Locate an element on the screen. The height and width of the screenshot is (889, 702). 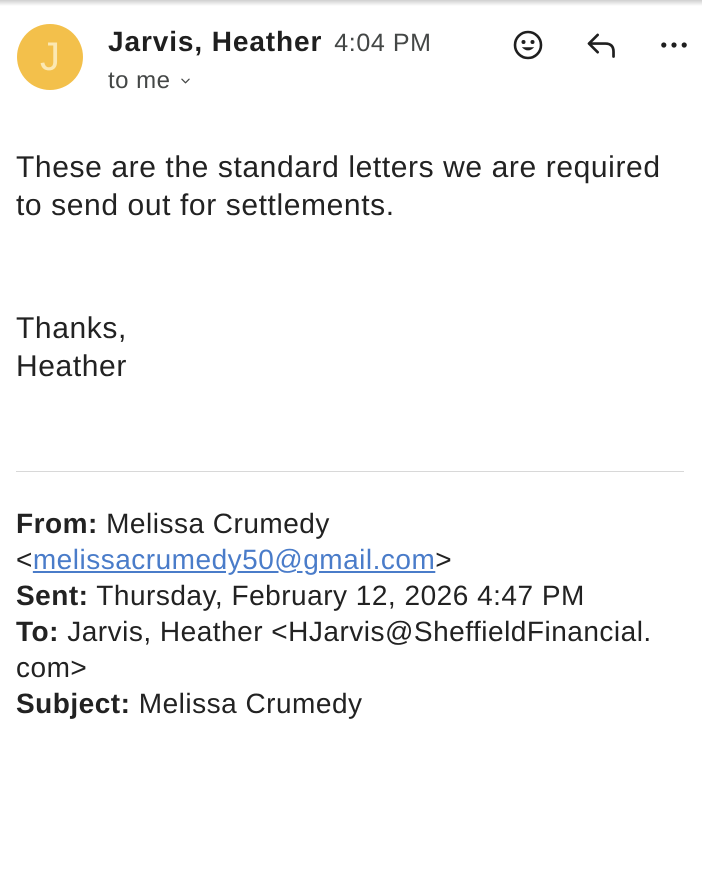
chevron-down-icon is located at coordinates (185, 81).